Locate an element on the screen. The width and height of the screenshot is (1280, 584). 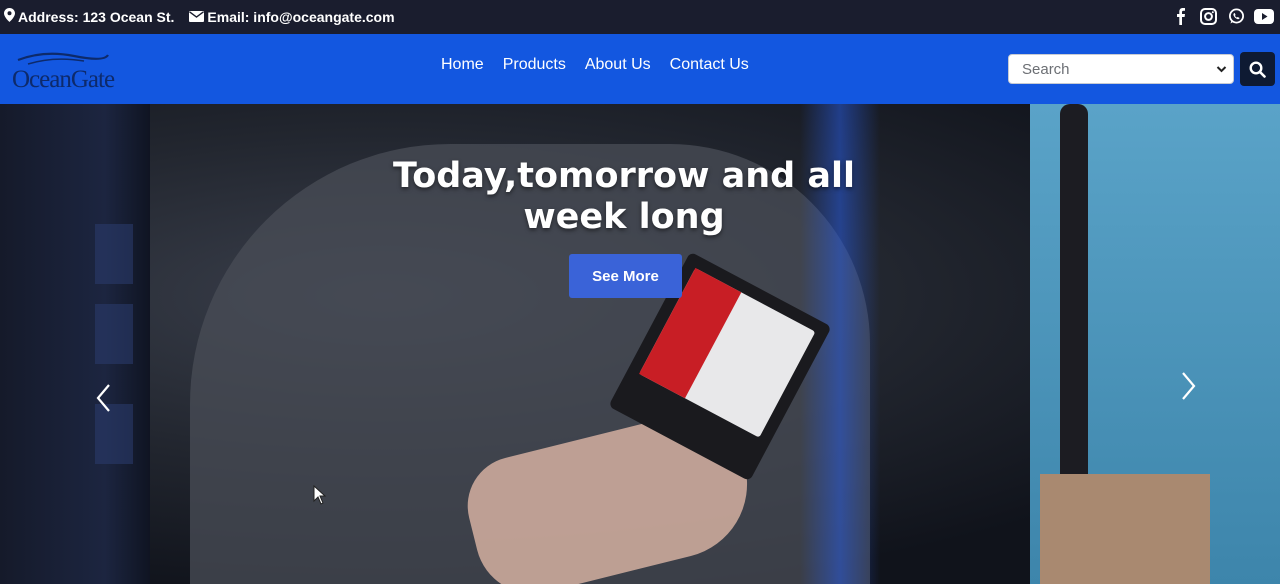
facebook-icon is located at coordinates (1180, 16).